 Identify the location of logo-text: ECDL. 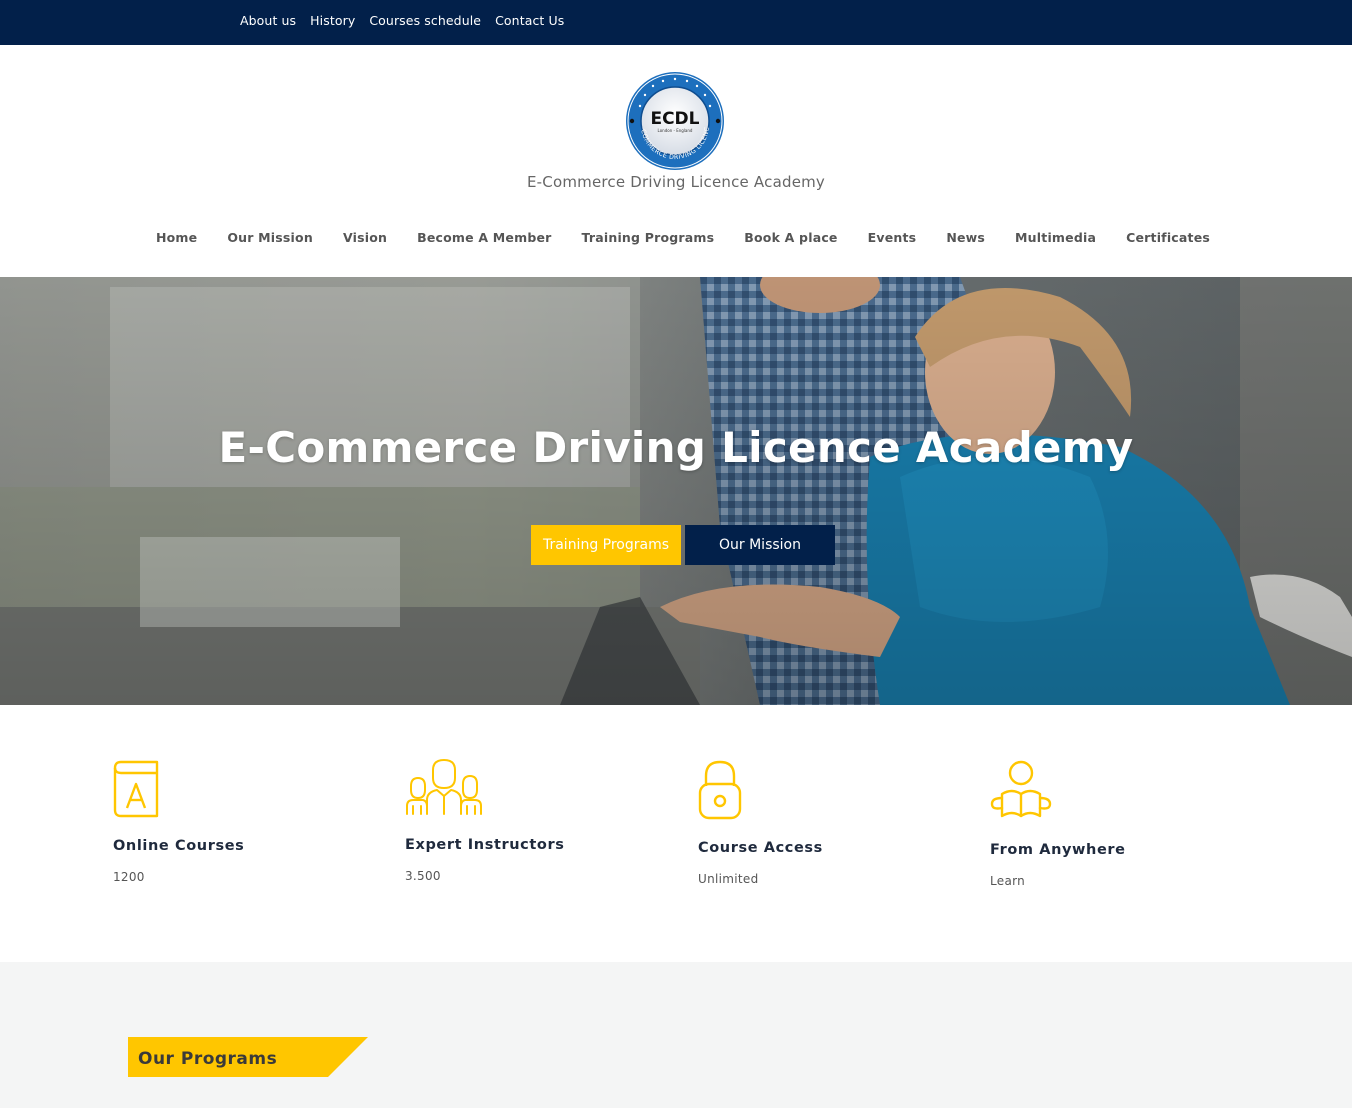
(674, 119).